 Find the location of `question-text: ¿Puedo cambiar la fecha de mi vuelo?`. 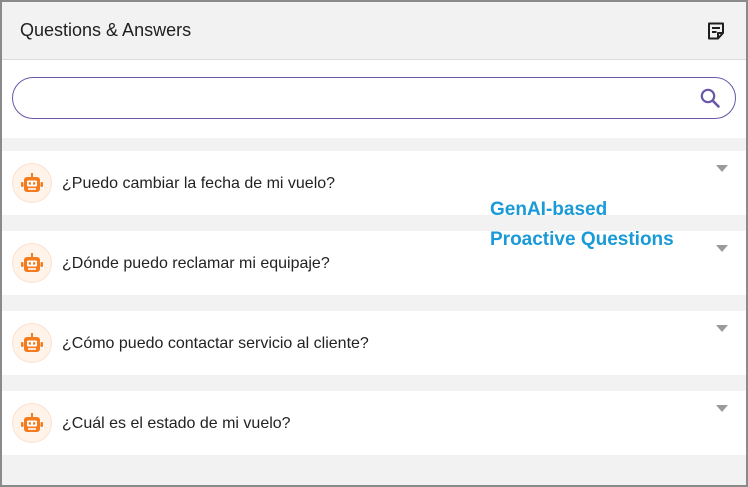

question-text: ¿Puedo cambiar la fecha de mi vuelo? is located at coordinates (199, 183).